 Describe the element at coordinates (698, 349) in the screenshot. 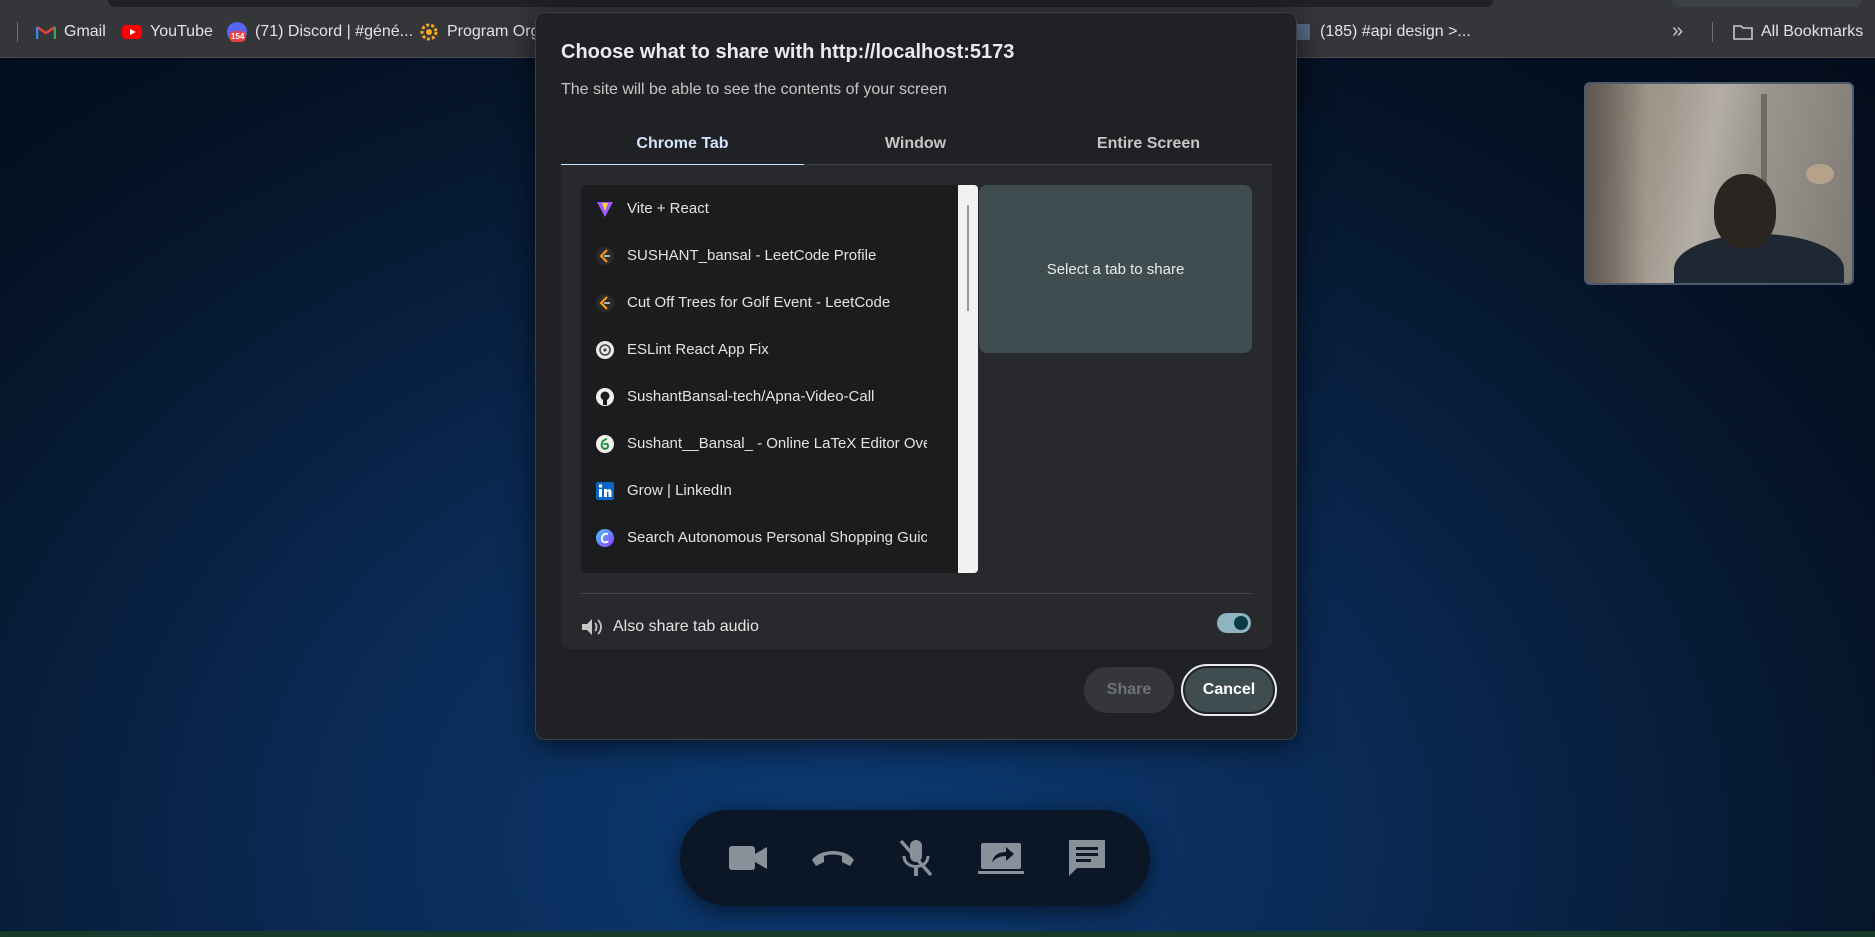

I see `list-item-label: ESLint React App Fix` at that location.